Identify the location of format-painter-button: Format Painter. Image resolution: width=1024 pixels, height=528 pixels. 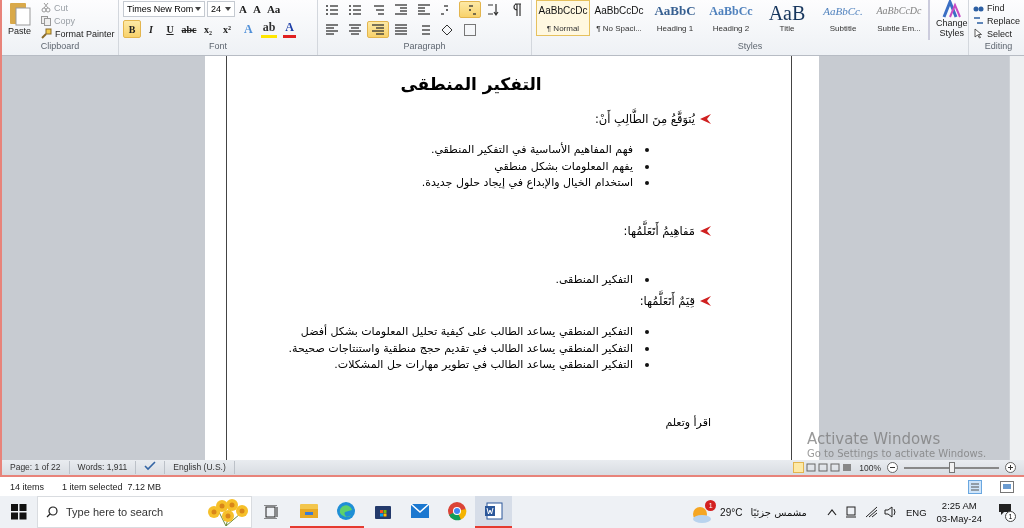
(78, 33).